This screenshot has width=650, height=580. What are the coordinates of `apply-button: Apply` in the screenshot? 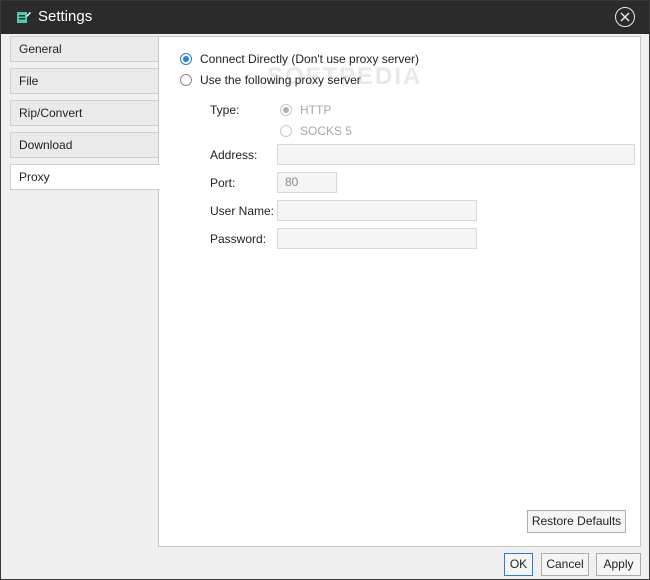 It's located at (618, 564).